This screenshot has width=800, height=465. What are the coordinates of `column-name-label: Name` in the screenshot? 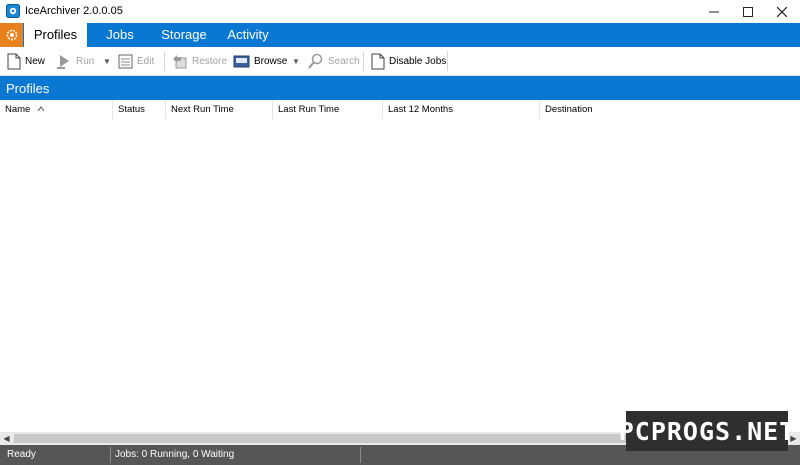 It's located at (18, 109).